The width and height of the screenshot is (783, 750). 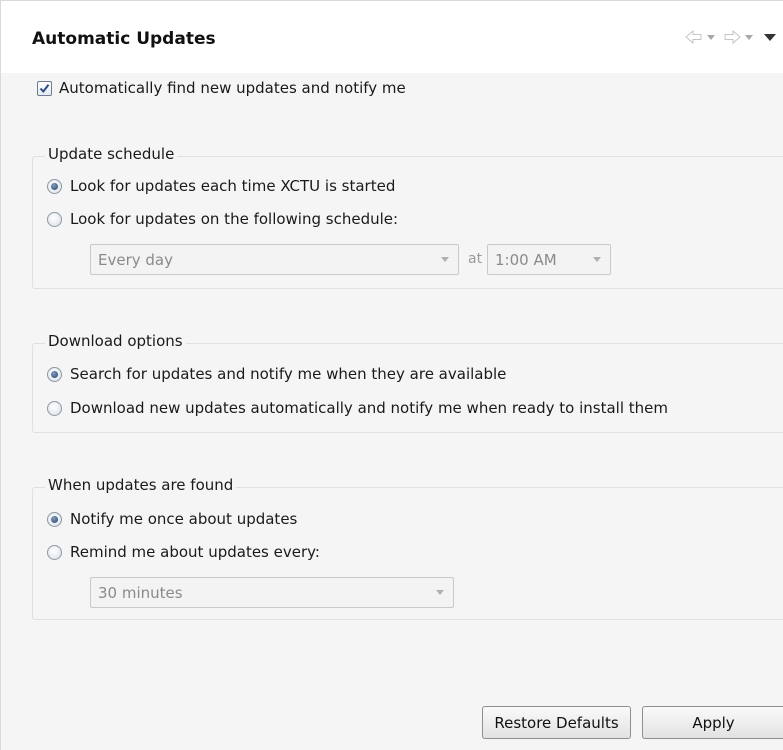 I want to click on schedule-at-label: at, so click(x=475, y=259).